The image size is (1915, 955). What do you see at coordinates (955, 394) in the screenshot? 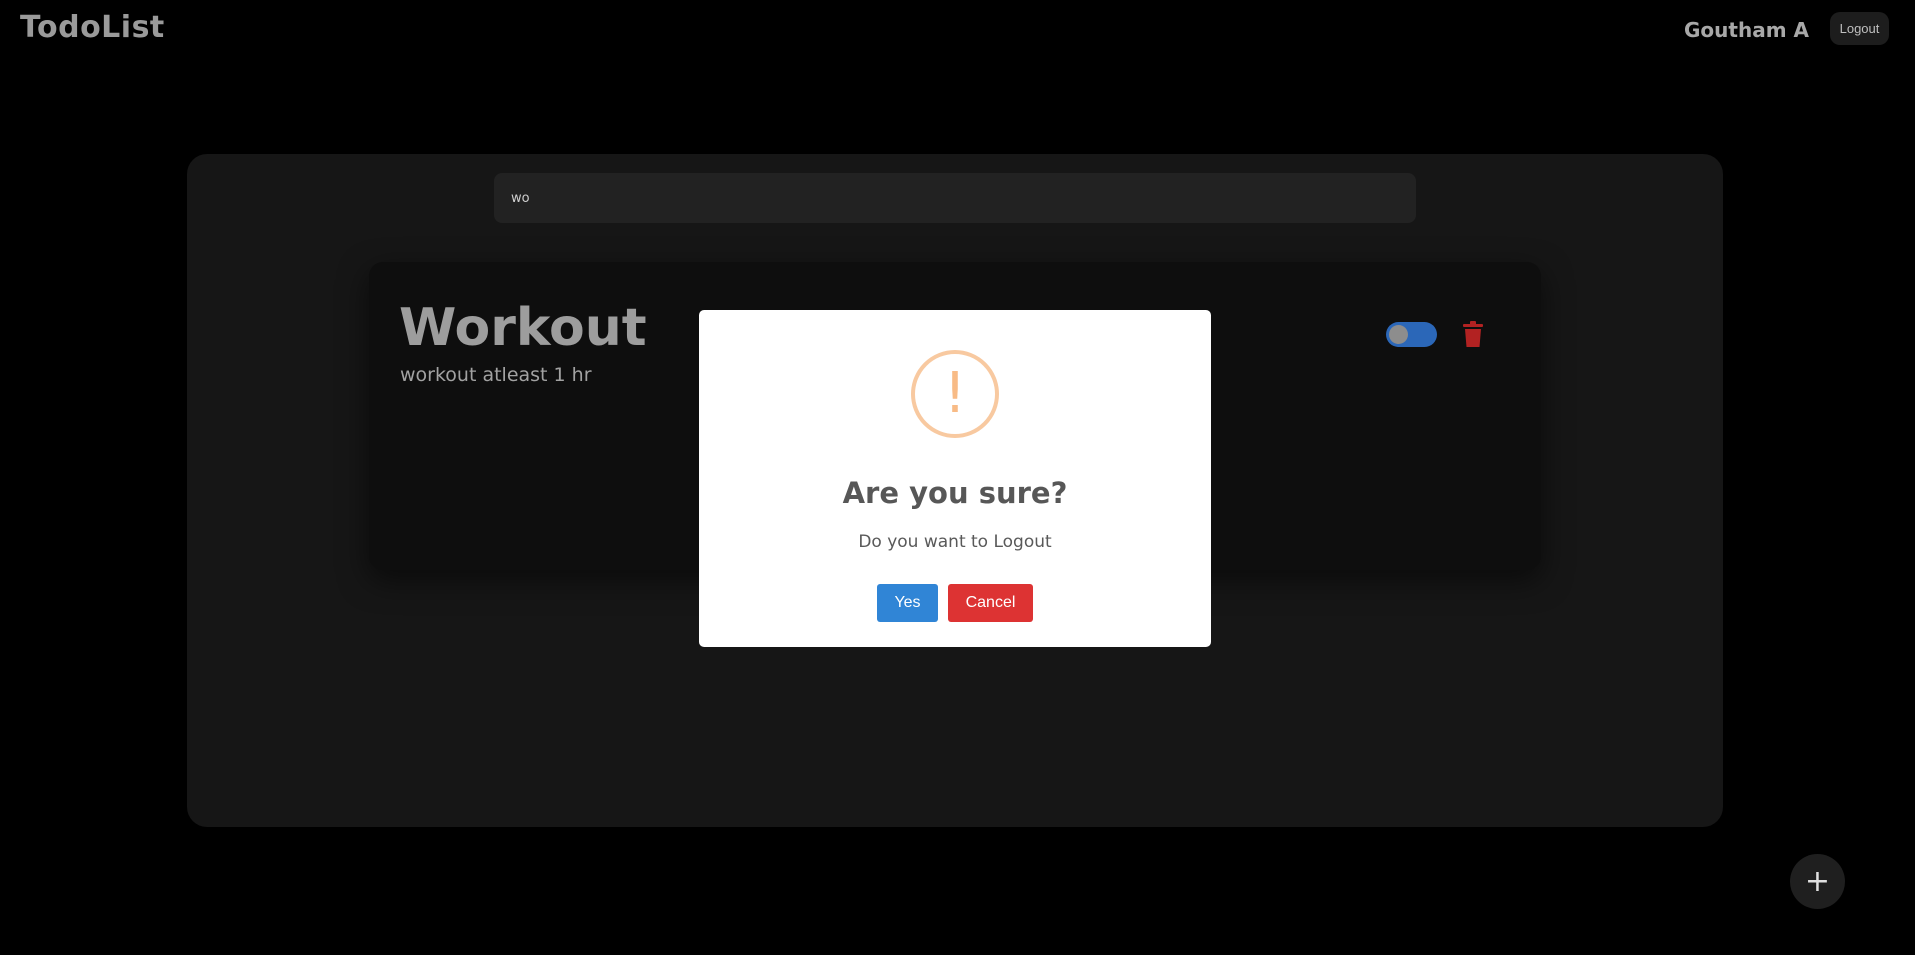
I see `warning-icon: !` at bounding box center [955, 394].